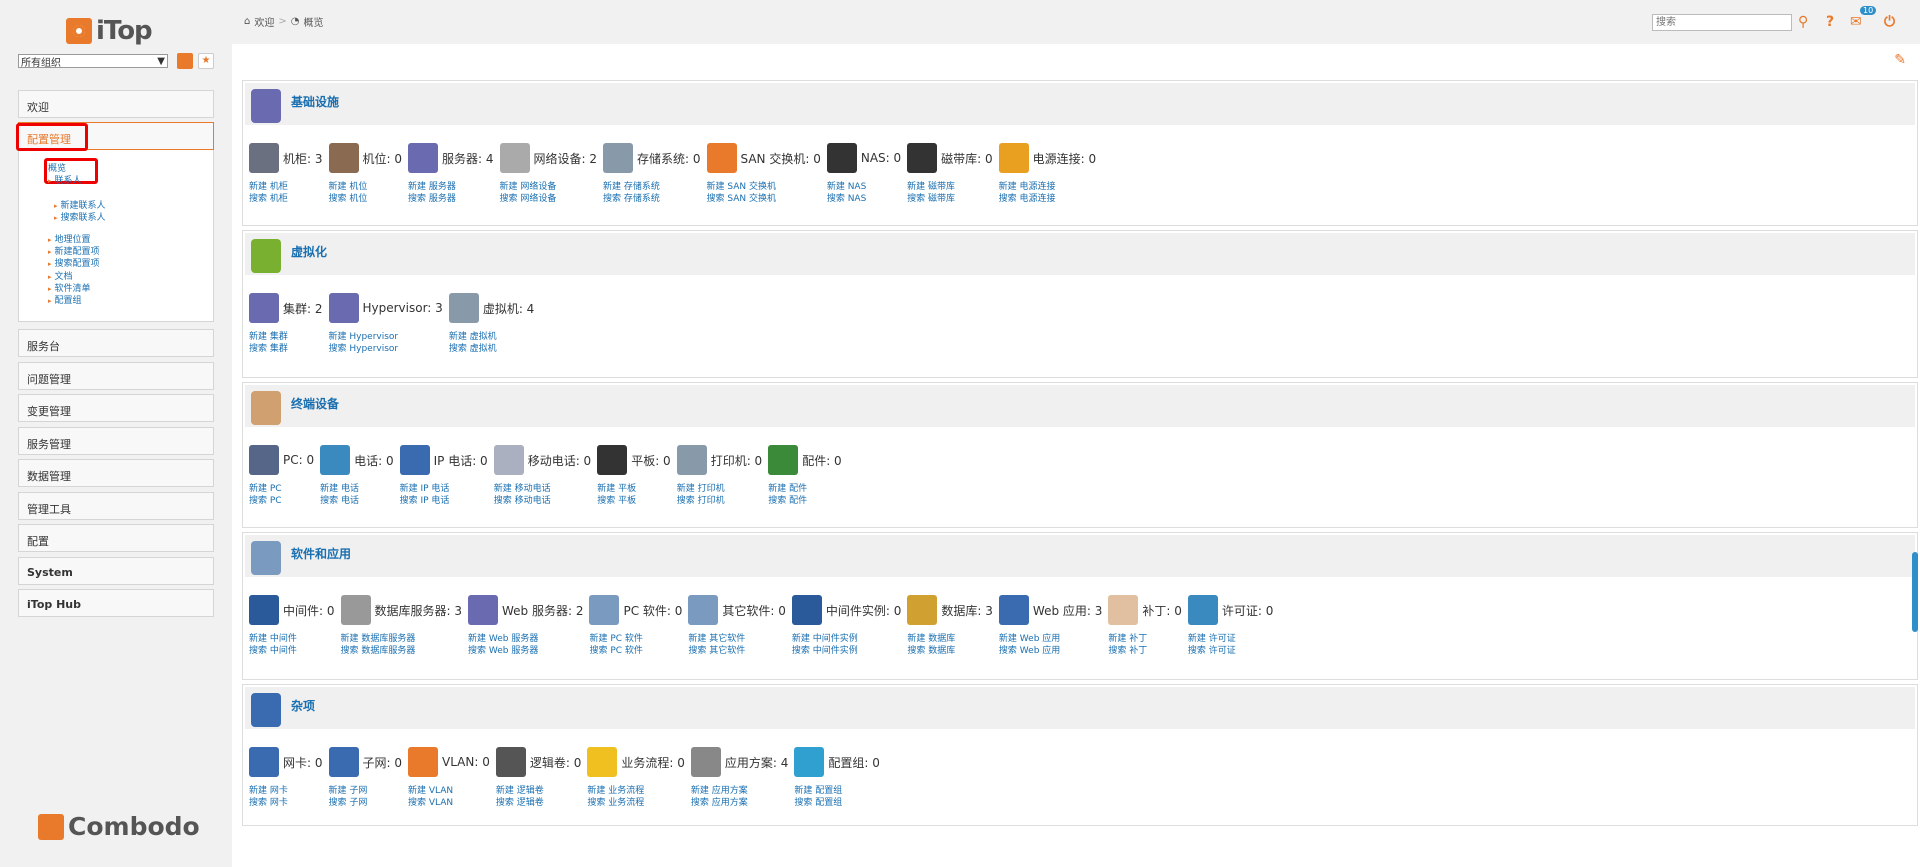 The image size is (1920, 867). Describe the element at coordinates (669, 159) in the screenshot. I see `ci-class-count-link: 存储系统: 0` at that location.